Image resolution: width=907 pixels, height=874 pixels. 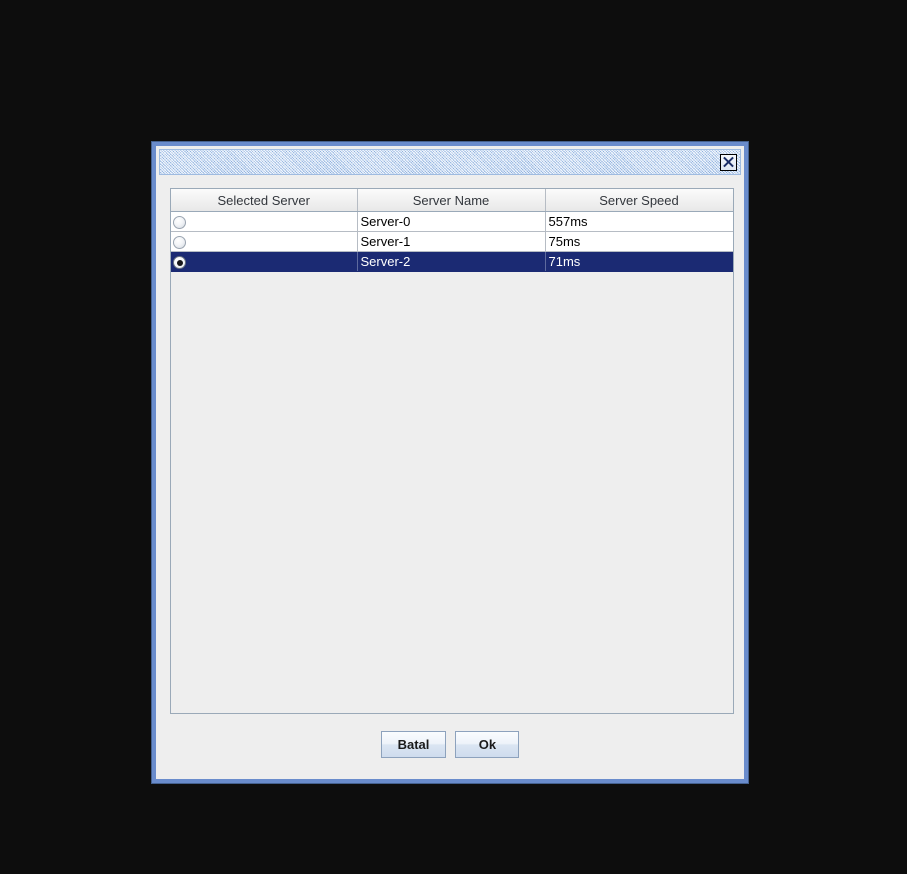 I want to click on cell-server-name: Server-2, so click(x=451, y=261).